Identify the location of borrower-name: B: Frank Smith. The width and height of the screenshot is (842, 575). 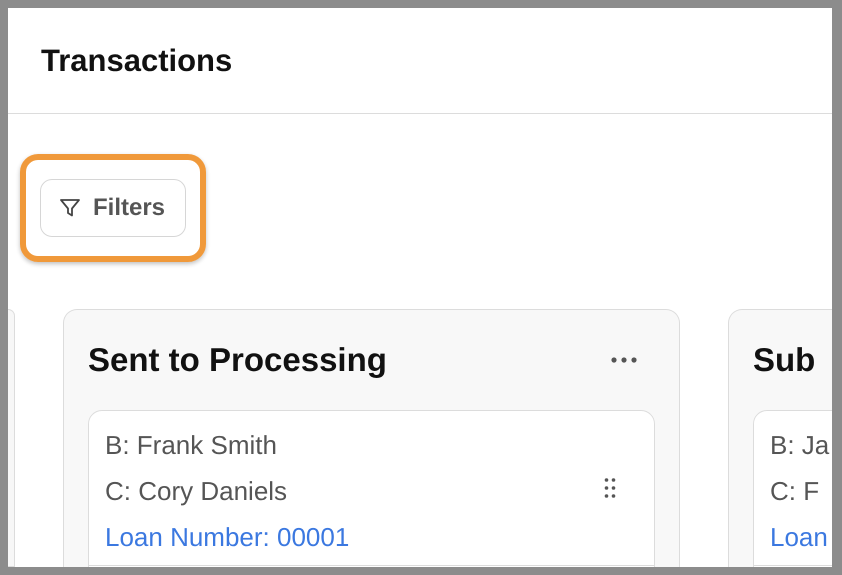
(191, 445).